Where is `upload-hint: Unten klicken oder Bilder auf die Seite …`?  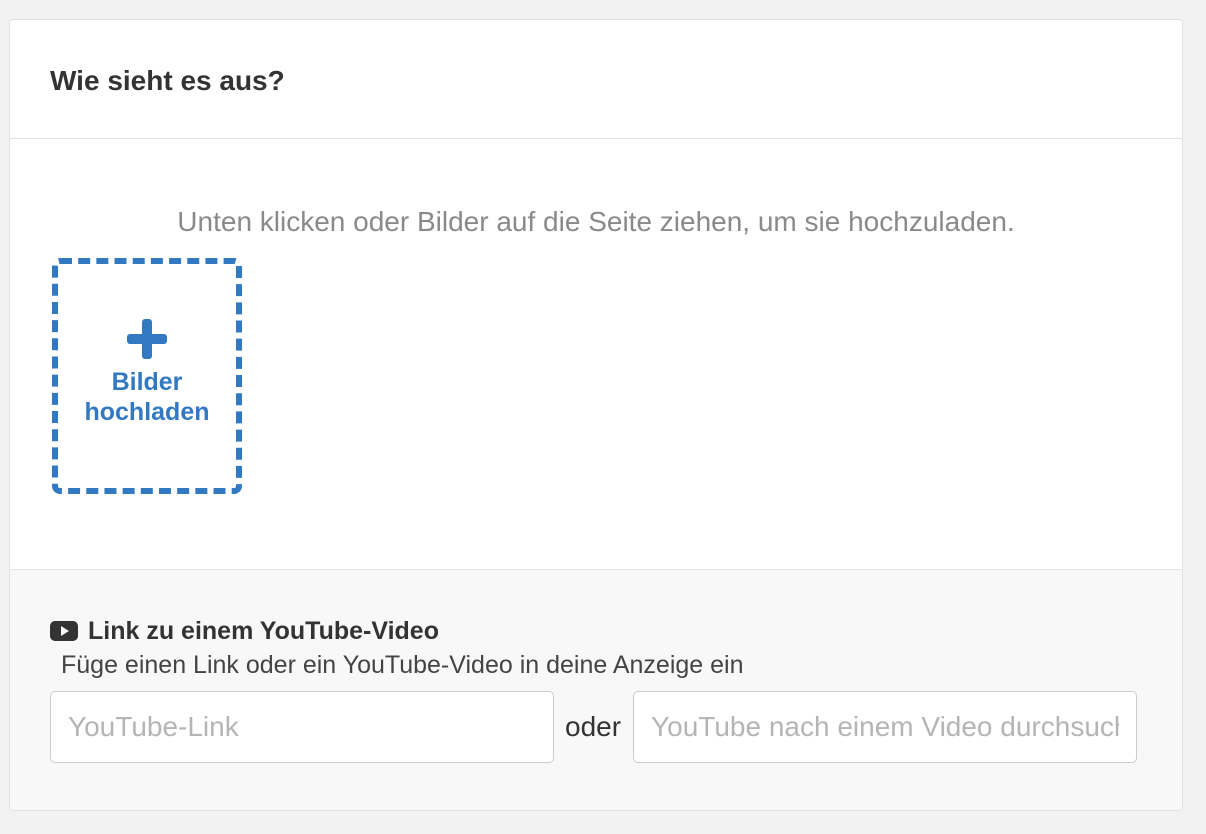
upload-hint: Unten klicken oder Bilder auf die Seite … is located at coordinates (596, 221).